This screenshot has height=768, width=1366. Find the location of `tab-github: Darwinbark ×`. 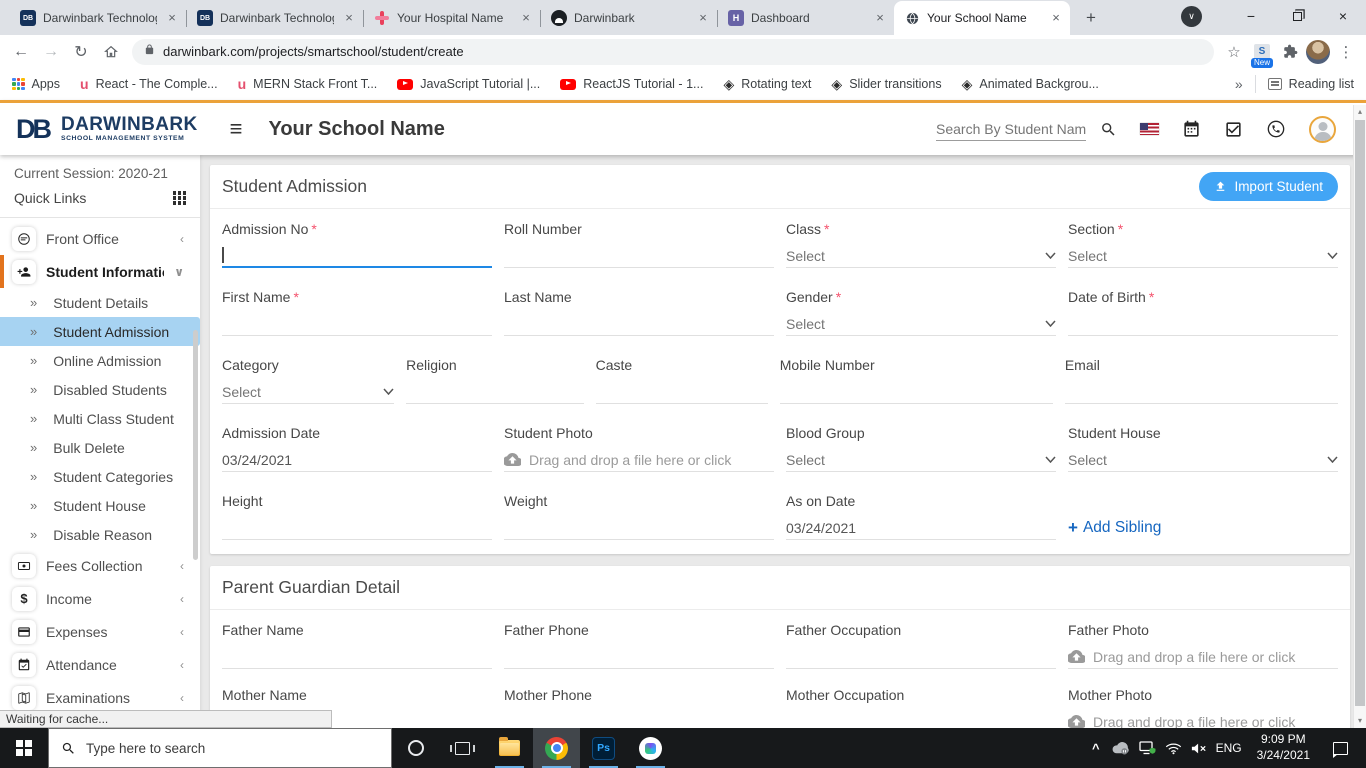

tab-github: Darwinbark × is located at coordinates (629, 18).